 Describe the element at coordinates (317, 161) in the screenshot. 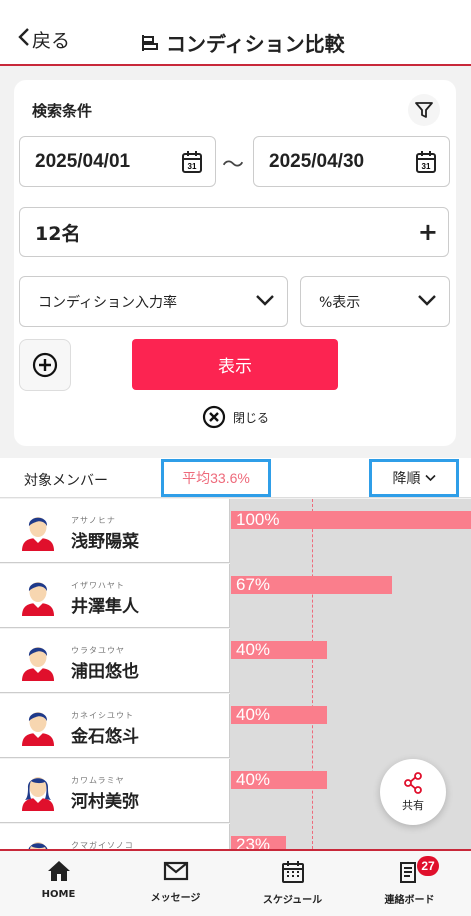

I see `end-date-value: 2025/04/30` at that location.